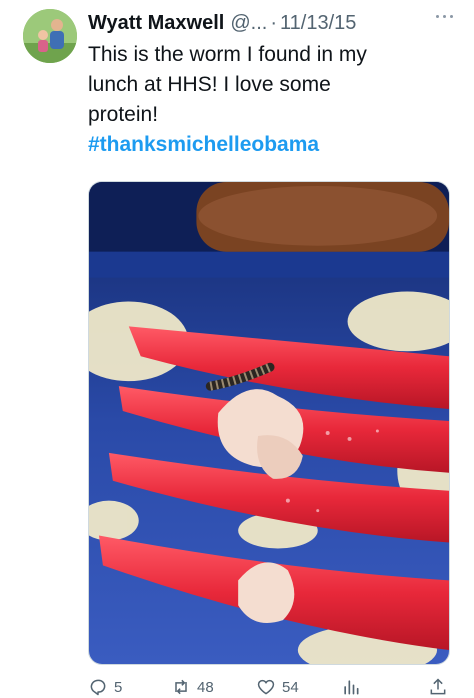  What do you see at coordinates (209, 84) in the screenshot?
I see `tweet-text-line: lunch at HHS! I love some` at bounding box center [209, 84].